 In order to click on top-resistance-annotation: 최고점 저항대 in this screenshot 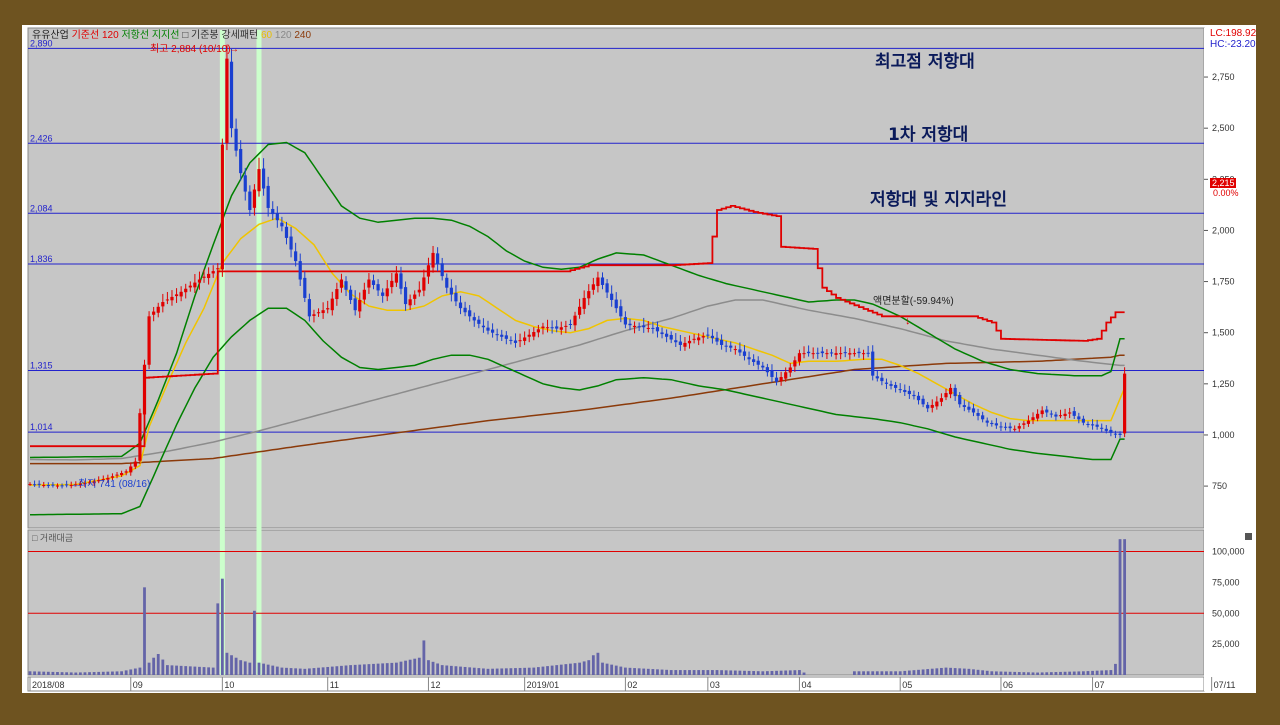, I will do `click(925, 61)`.